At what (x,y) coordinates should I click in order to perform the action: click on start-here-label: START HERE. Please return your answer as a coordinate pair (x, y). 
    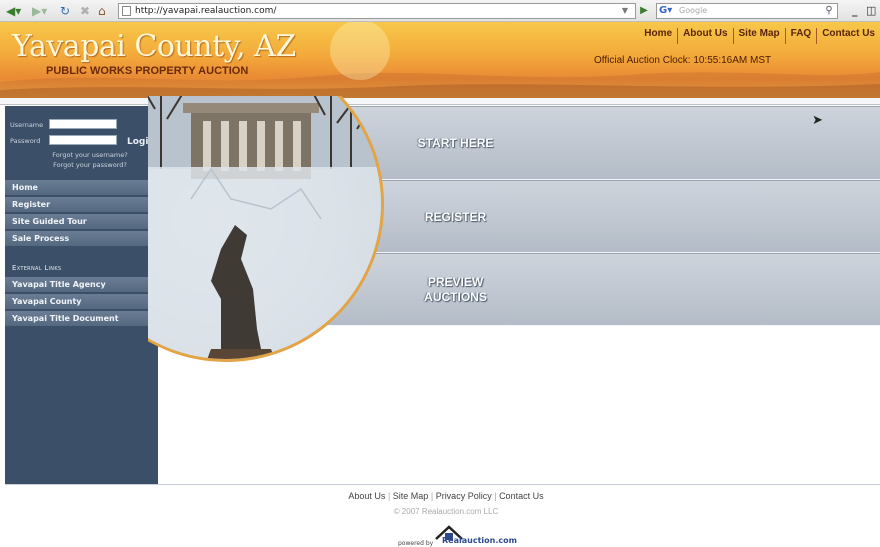
    Looking at the image, I should click on (455, 143).